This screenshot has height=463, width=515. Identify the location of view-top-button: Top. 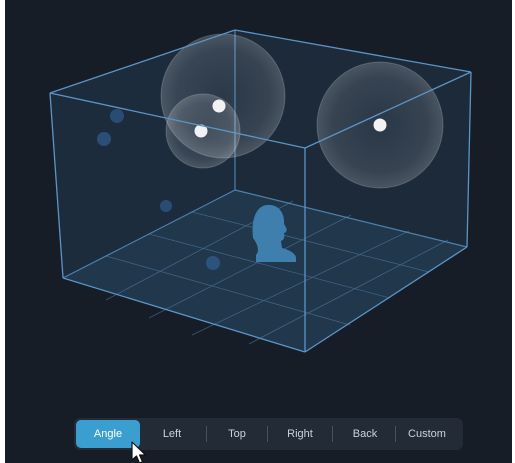
(237, 434).